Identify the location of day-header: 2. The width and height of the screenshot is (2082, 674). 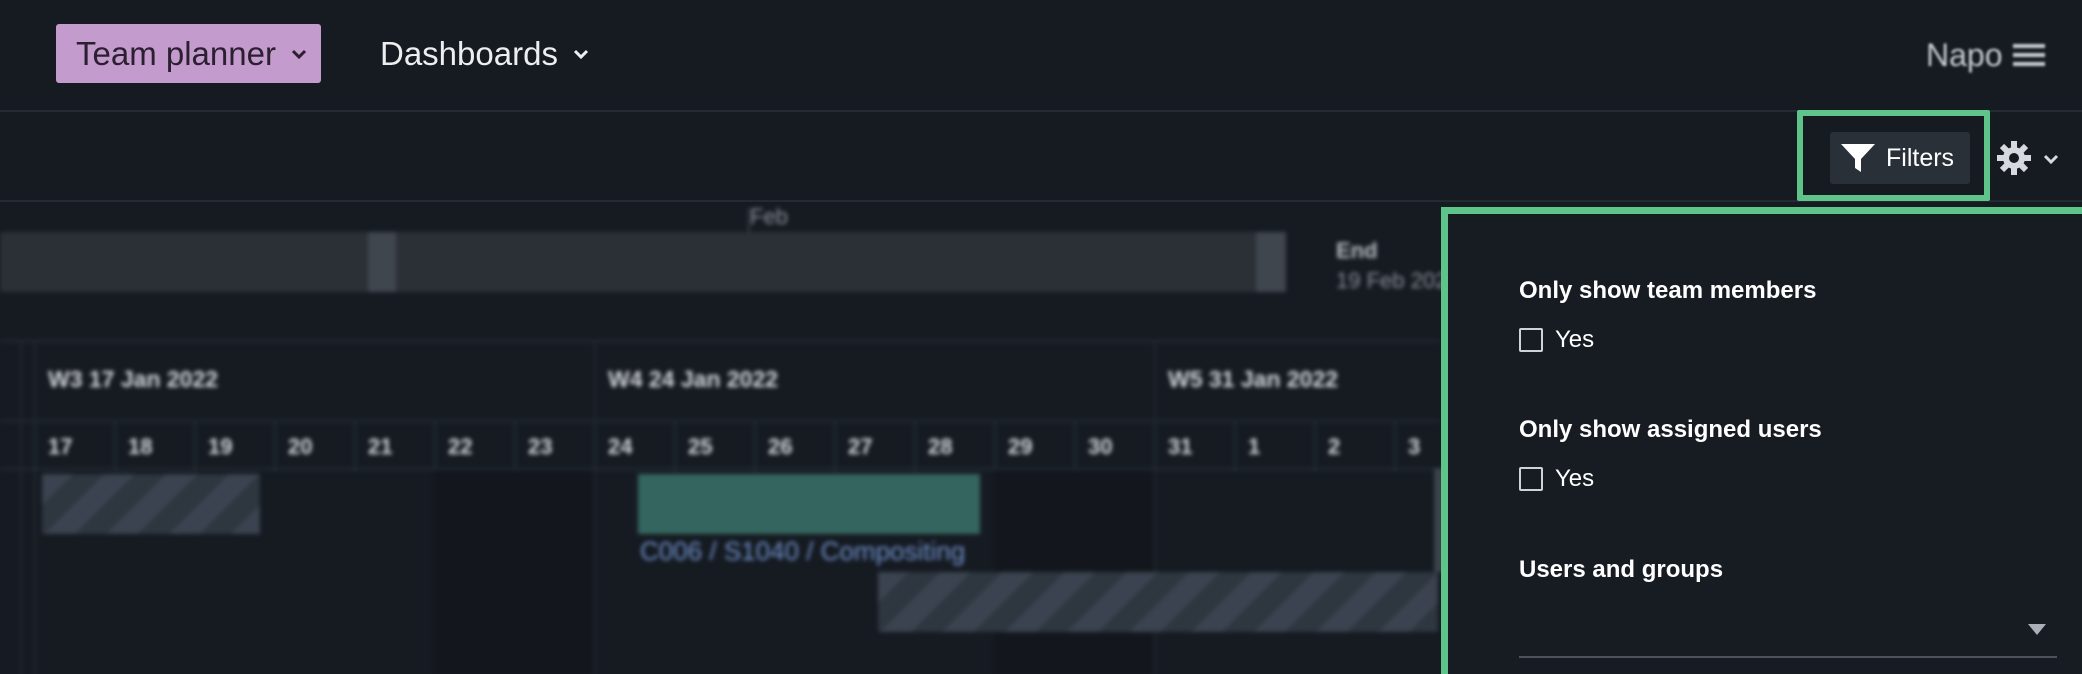
(1334, 446).